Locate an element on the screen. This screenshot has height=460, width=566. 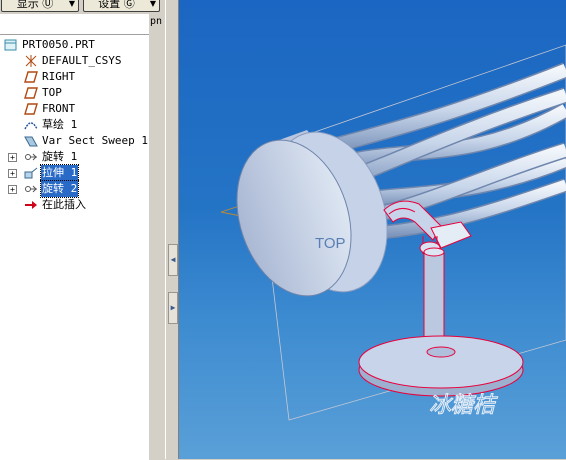
tree-item-extrude-1: 拉伸 1 is located at coordinates (52, 173).